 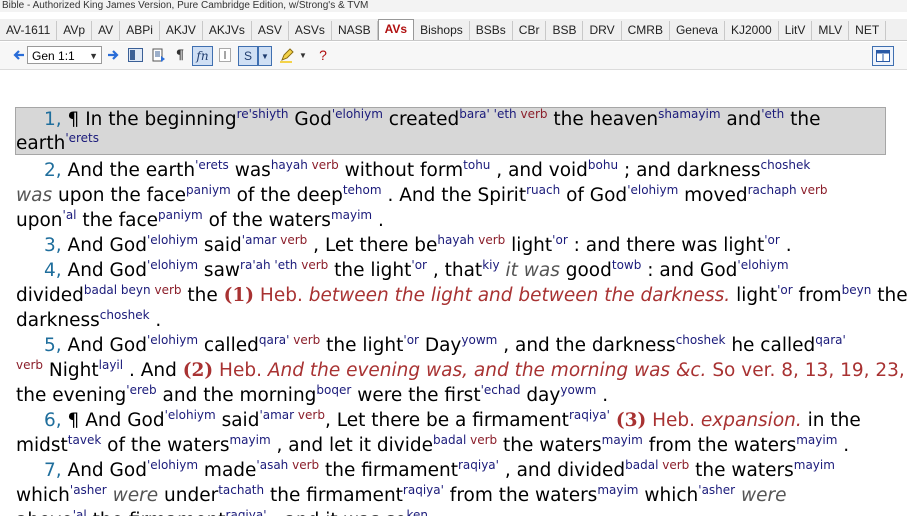 I want to click on strongs-word: re'shiyth, so click(x=263, y=114).